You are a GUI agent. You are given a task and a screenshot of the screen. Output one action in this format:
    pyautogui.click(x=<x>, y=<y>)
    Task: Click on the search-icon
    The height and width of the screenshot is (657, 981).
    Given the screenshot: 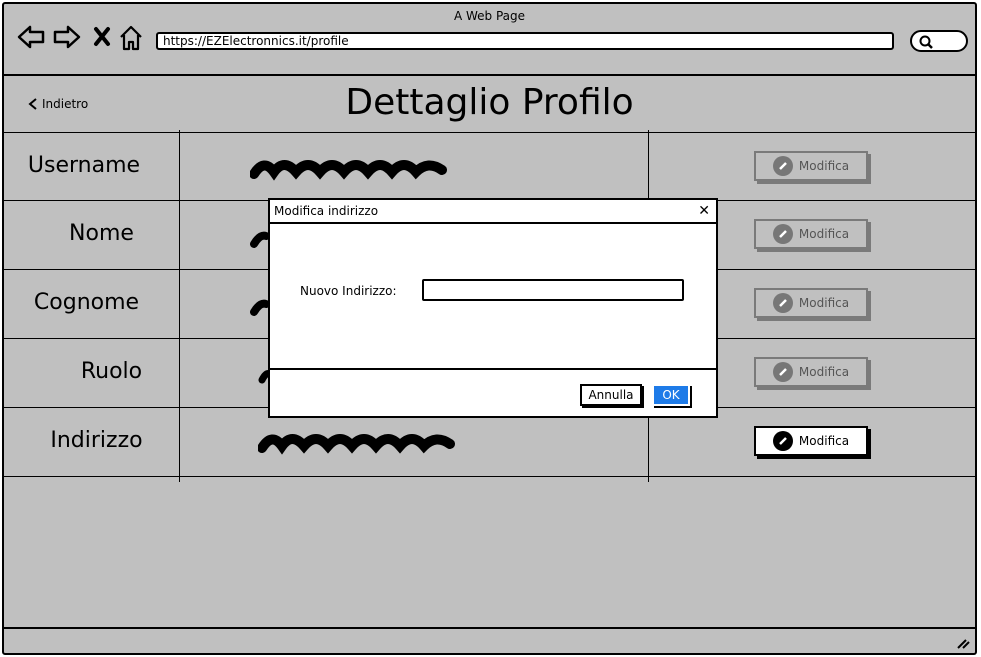 What is the action you would take?
    pyautogui.click(x=926, y=42)
    